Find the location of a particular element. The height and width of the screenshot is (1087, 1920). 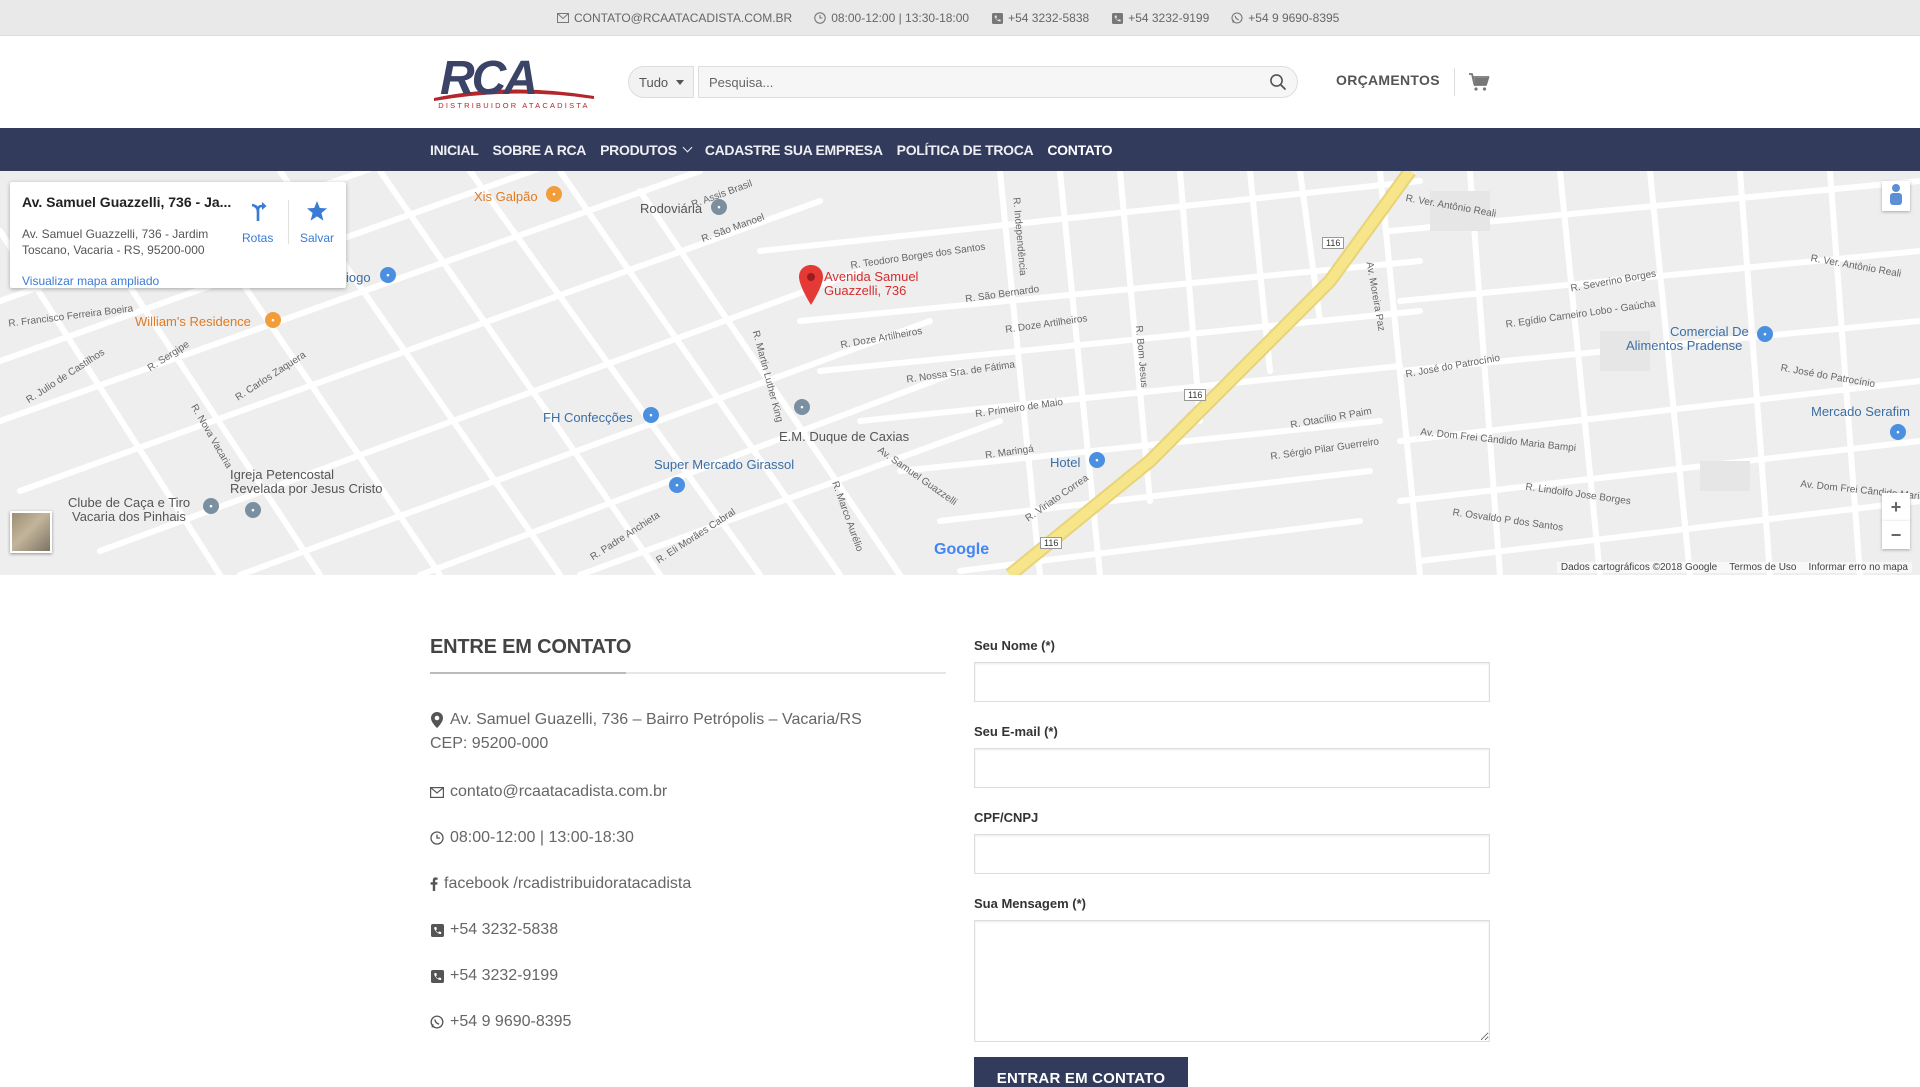

submit-button: ENTRAR EM CONTATO is located at coordinates (1081, 1072).